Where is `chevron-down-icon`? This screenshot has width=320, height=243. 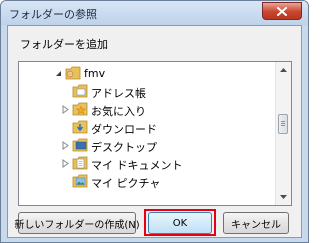
chevron-down-icon is located at coordinates (283, 197).